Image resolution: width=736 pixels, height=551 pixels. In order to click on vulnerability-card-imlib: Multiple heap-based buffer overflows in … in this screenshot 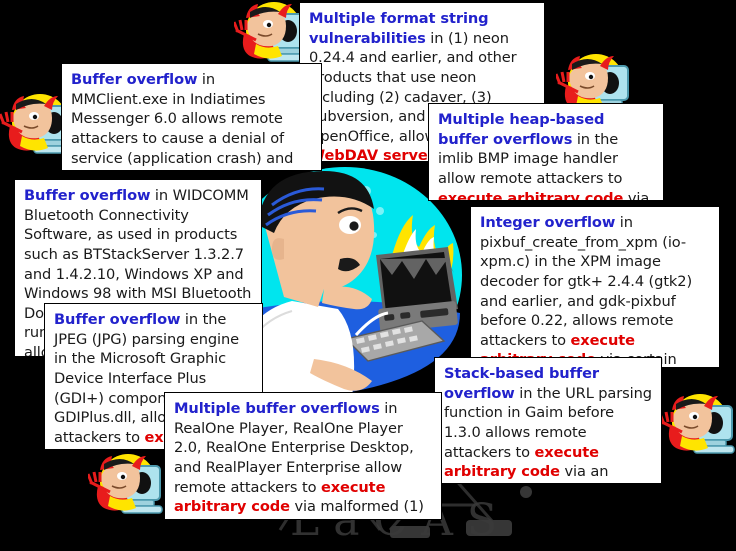, I will do `click(546, 152)`.